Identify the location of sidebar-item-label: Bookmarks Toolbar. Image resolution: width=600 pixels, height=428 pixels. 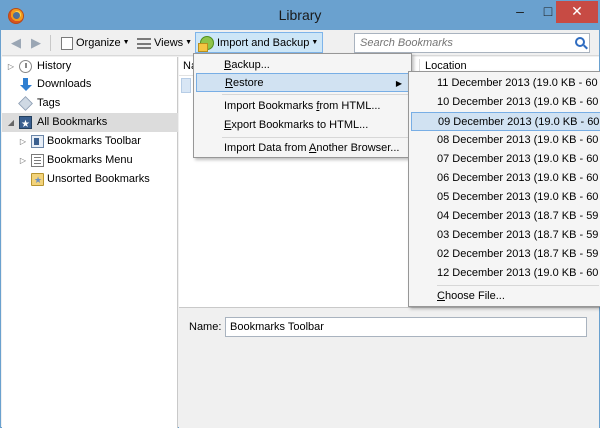
(94, 141).